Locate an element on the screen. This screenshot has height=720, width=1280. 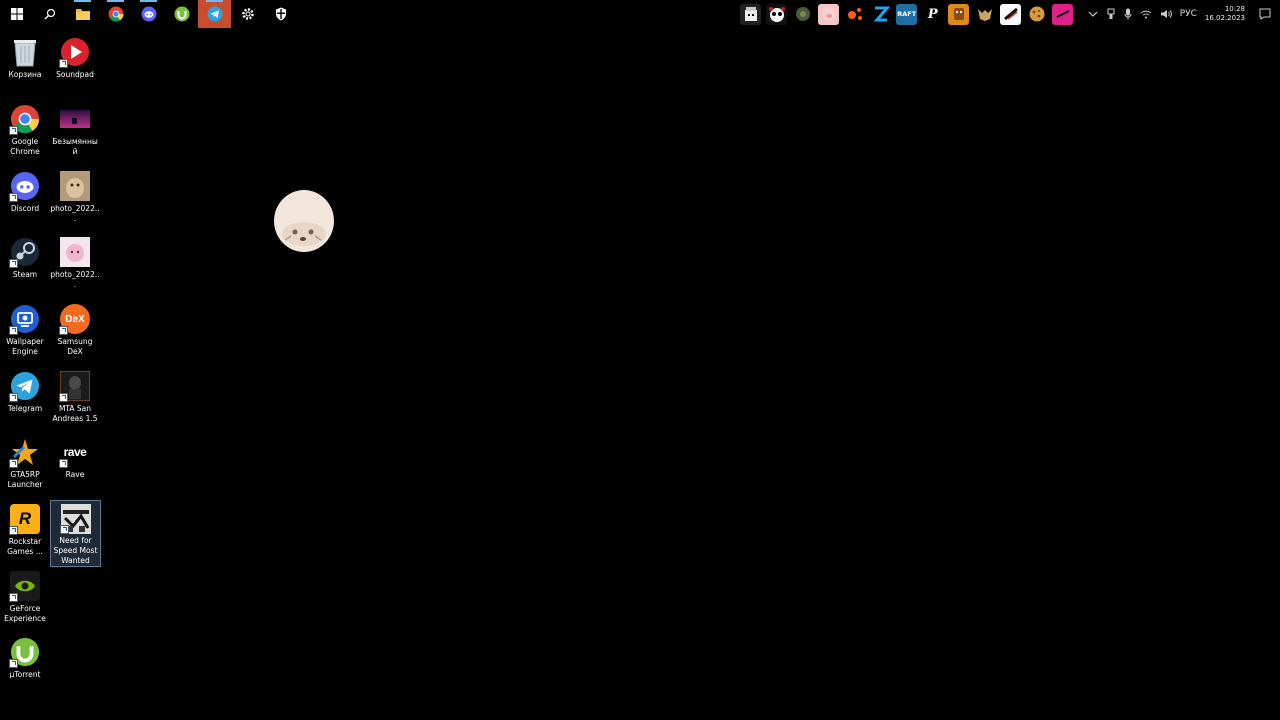
file-explorer-button is located at coordinates (82, 14).